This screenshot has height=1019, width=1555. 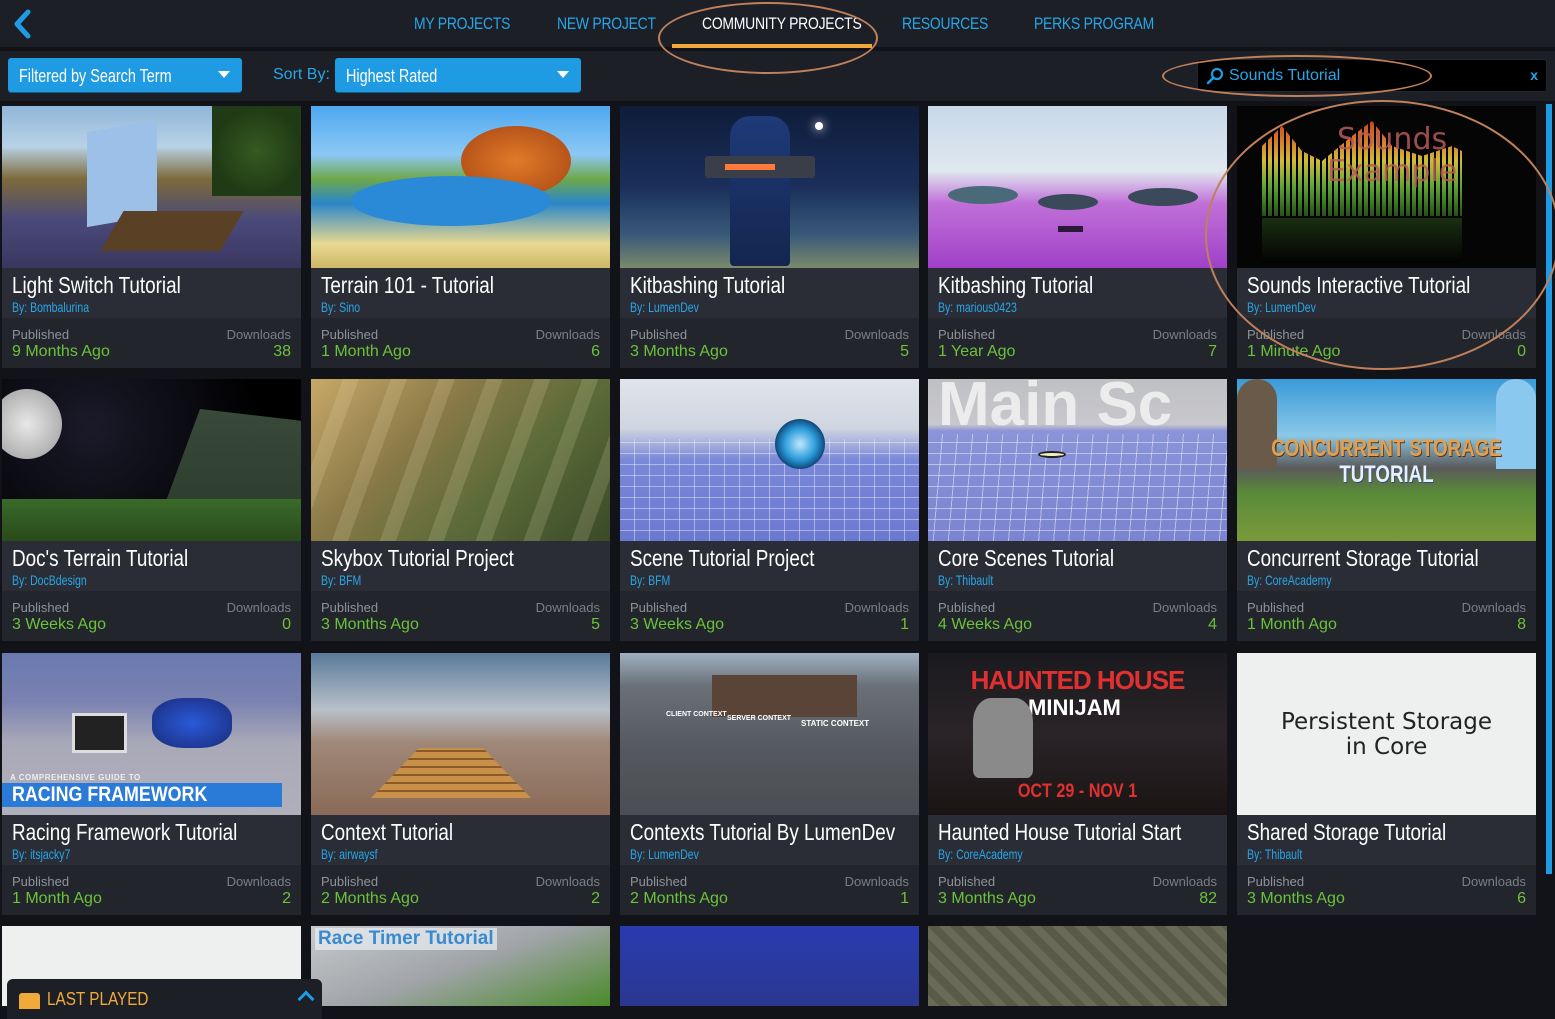 I want to click on thumbnail-text: SERVER CONTEXT, so click(x=759, y=718).